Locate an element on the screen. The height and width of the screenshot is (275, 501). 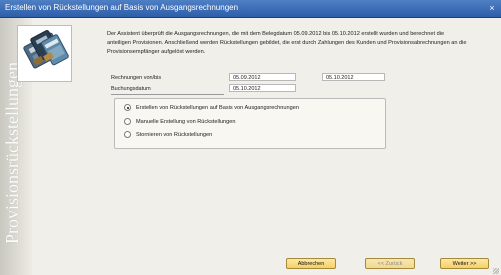
form-divider is located at coordinates (167, 94).